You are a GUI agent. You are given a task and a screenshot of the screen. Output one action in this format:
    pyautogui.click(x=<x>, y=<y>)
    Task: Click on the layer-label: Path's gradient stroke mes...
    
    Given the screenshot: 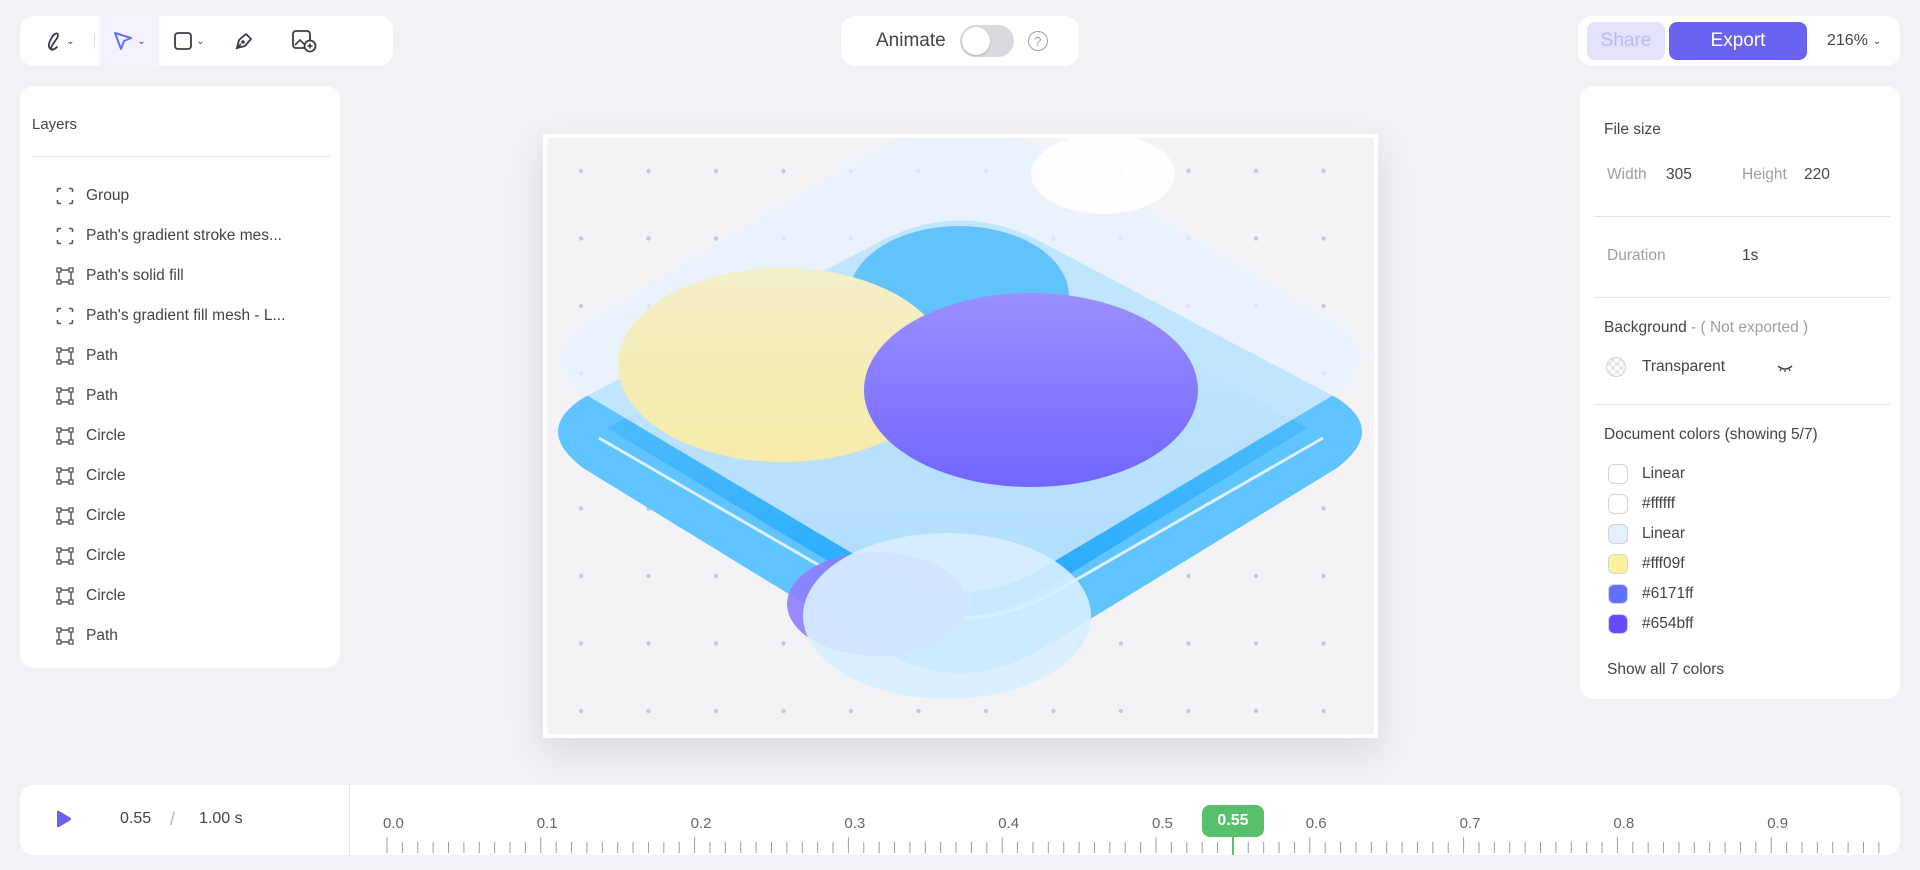 What is the action you would take?
    pyautogui.click(x=184, y=235)
    